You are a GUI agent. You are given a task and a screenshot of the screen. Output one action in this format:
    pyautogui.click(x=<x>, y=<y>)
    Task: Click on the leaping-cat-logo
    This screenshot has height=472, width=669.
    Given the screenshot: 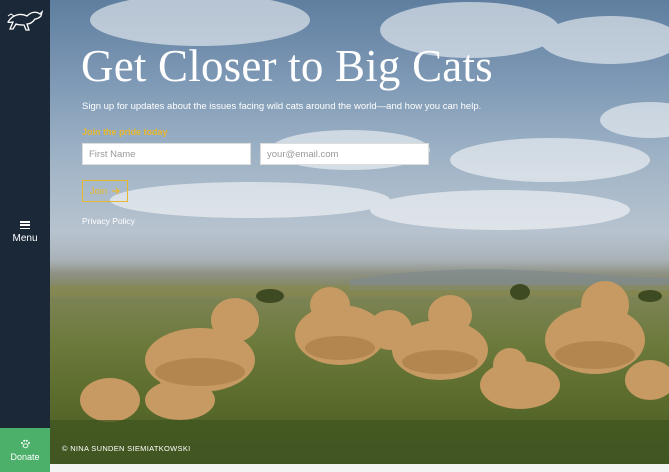 What is the action you would take?
    pyautogui.click(x=25, y=21)
    